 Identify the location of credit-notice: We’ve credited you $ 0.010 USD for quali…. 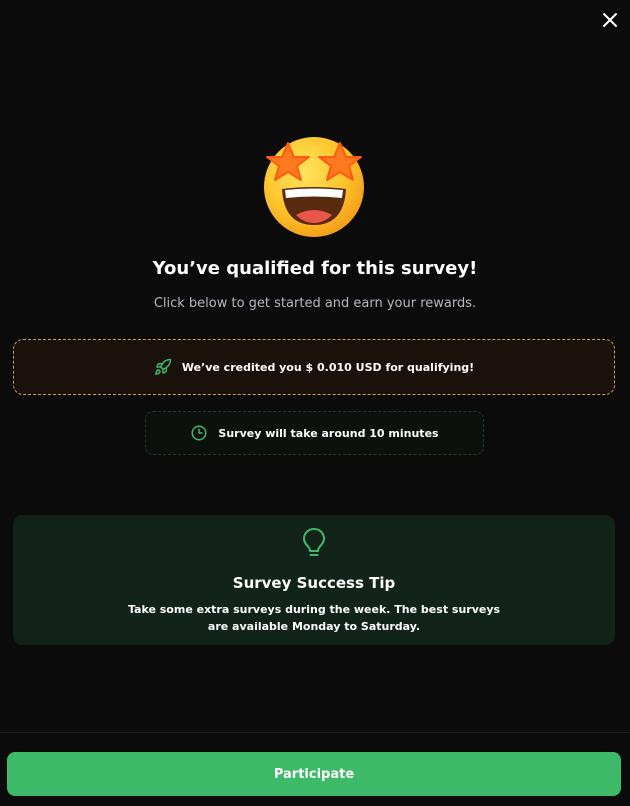
(314, 367).